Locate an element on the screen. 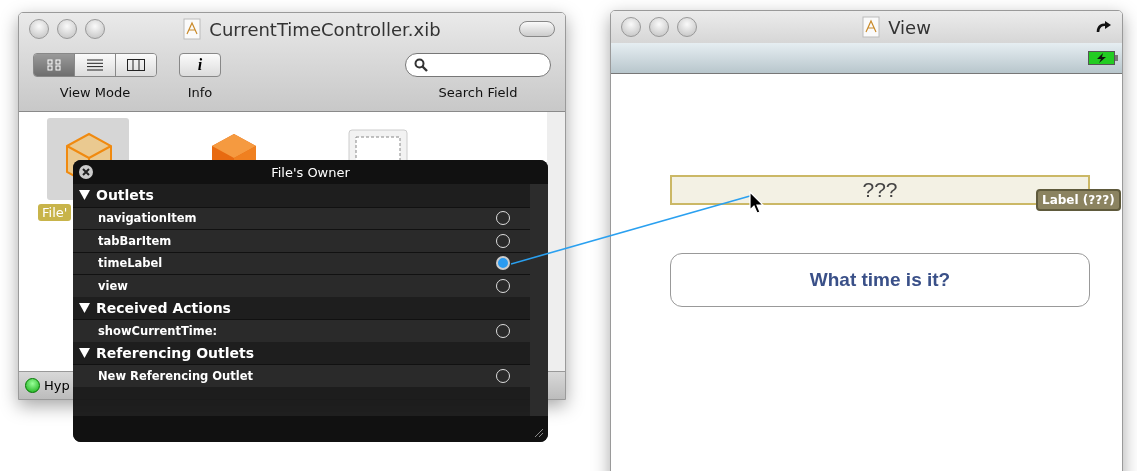 Image resolution: width=1137 pixels, height=471 pixels. toolbar-label: View Mode is located at coordinates (95, 92).